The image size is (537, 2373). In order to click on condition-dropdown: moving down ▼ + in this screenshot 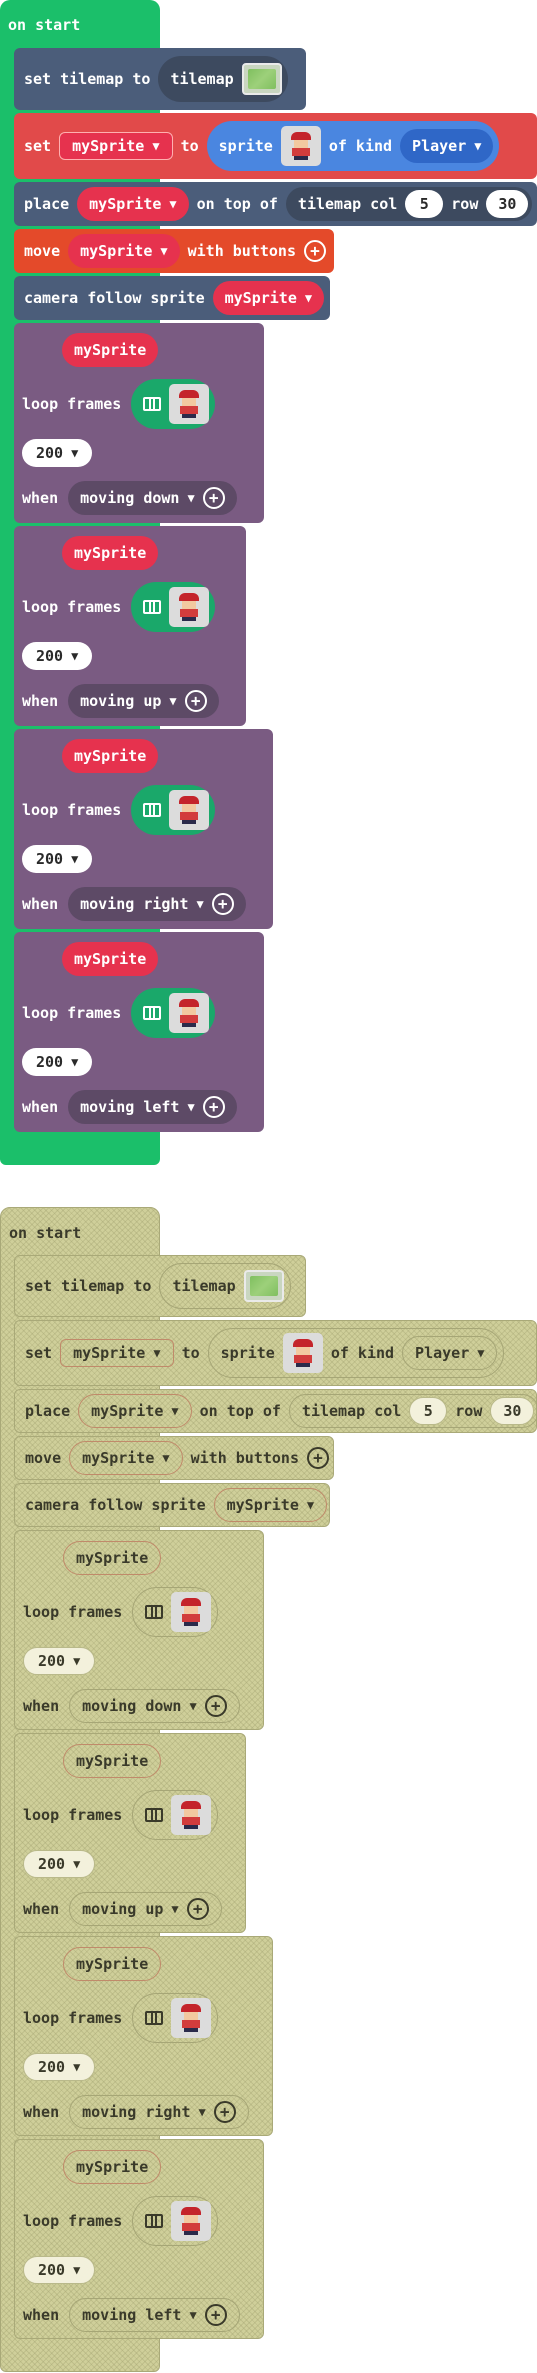, I will do `click(152, 498)`.